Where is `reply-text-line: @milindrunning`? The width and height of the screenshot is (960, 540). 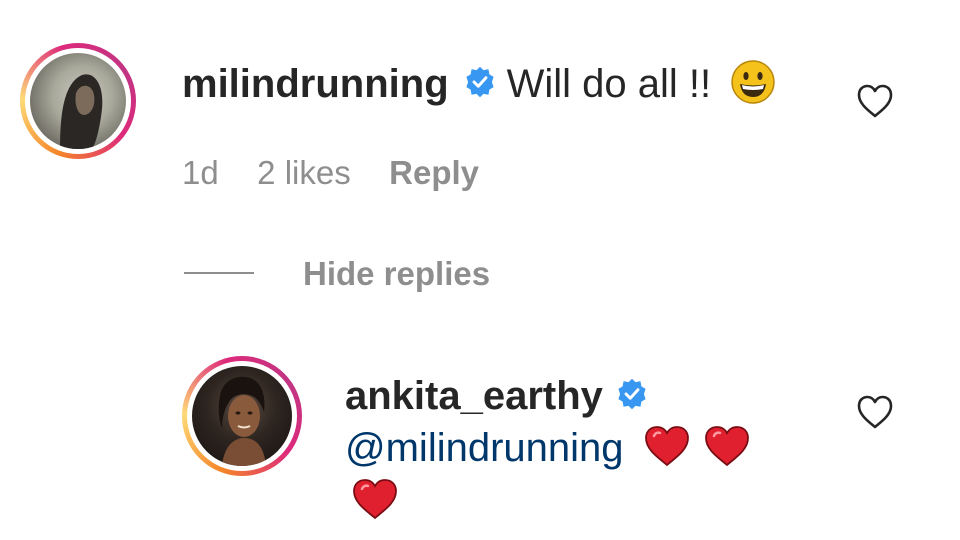 reply-text-line: @milindrunning is located at coordinates (548, 448).